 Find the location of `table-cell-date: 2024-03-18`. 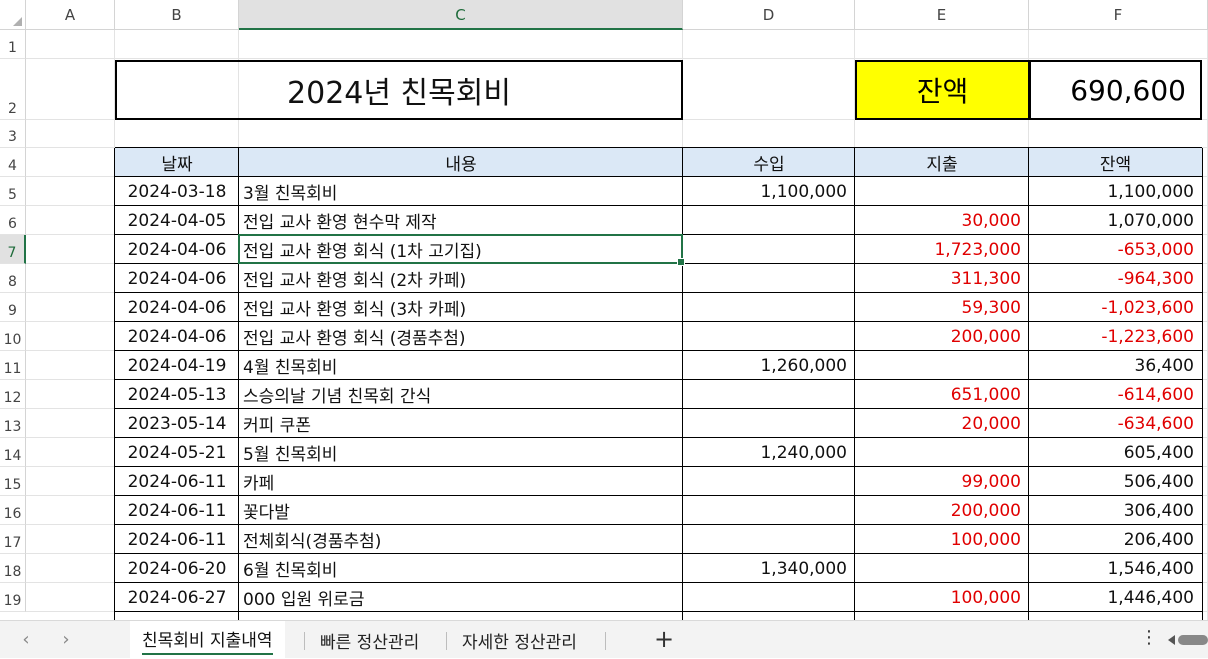

table-cell-date: 2024-03-18 is located at coordinates (177, 191).